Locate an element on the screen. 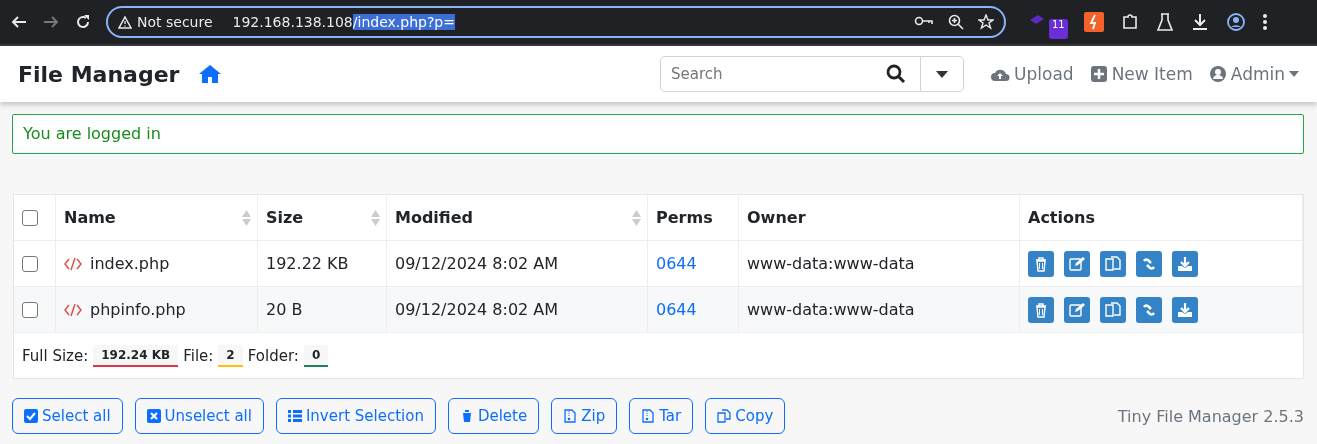 The image size is (1317, 444). file-name: phpinfo.php is located at coordinates (138, 309).